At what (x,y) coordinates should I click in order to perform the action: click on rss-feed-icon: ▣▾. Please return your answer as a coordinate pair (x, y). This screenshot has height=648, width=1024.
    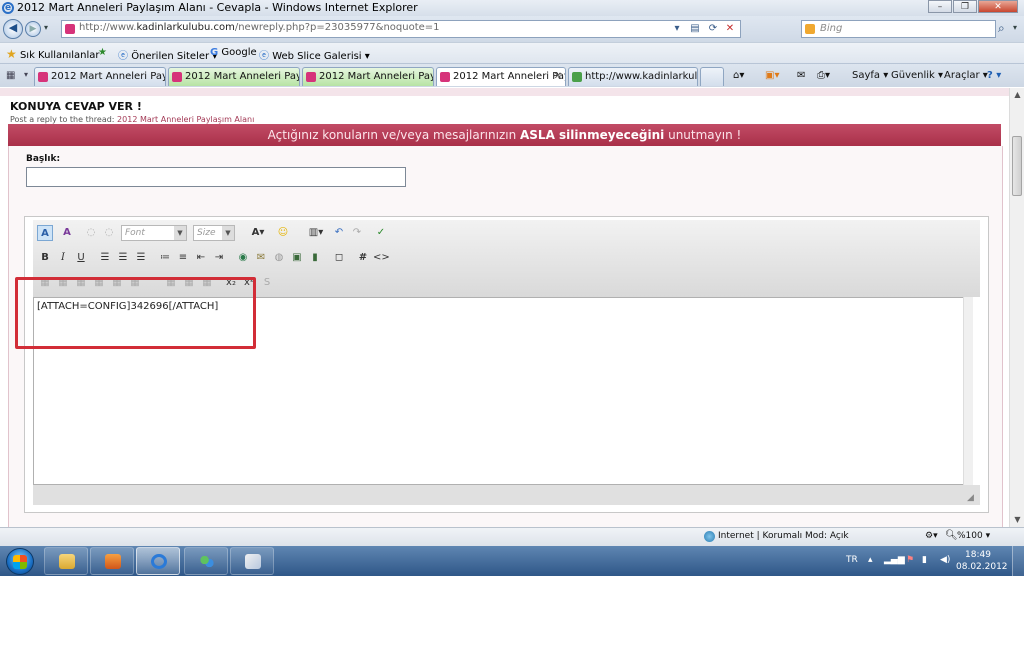
    Looking at the image, I should click on (772, 75).